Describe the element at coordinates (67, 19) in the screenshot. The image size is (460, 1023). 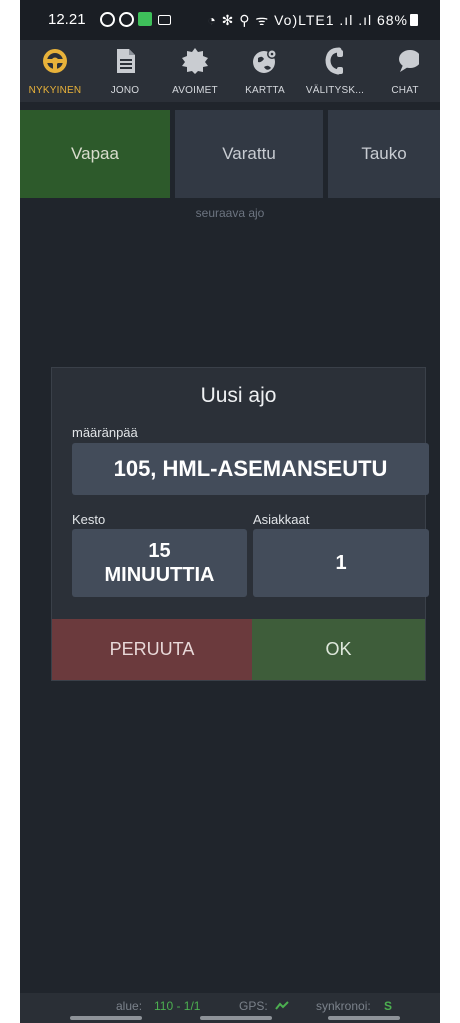
I see `status-time: 12.21` at that location.